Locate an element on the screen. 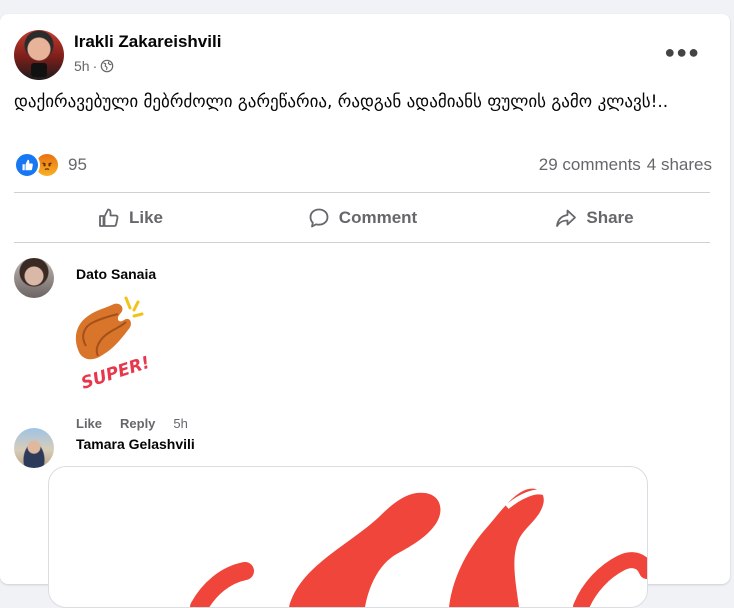 This screenshot has width=734, height=608. post-header: Irakli Zakareishvili 5h · ●●● is located at coordinates (366, 56).